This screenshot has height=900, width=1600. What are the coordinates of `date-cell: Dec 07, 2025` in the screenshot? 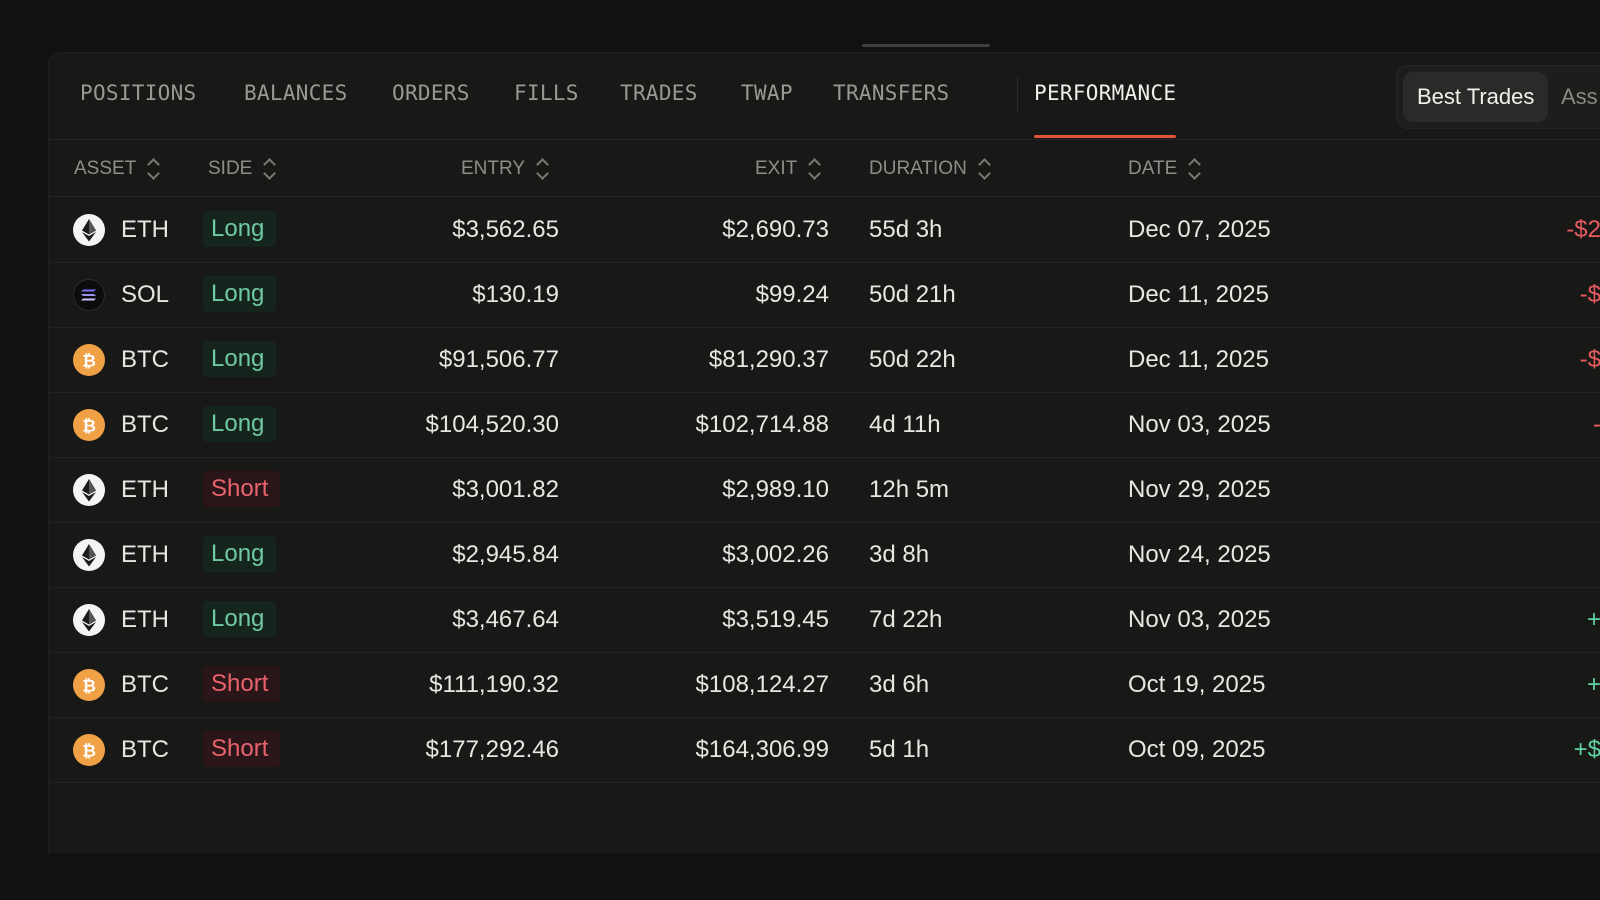 It's located at (1199, 229).